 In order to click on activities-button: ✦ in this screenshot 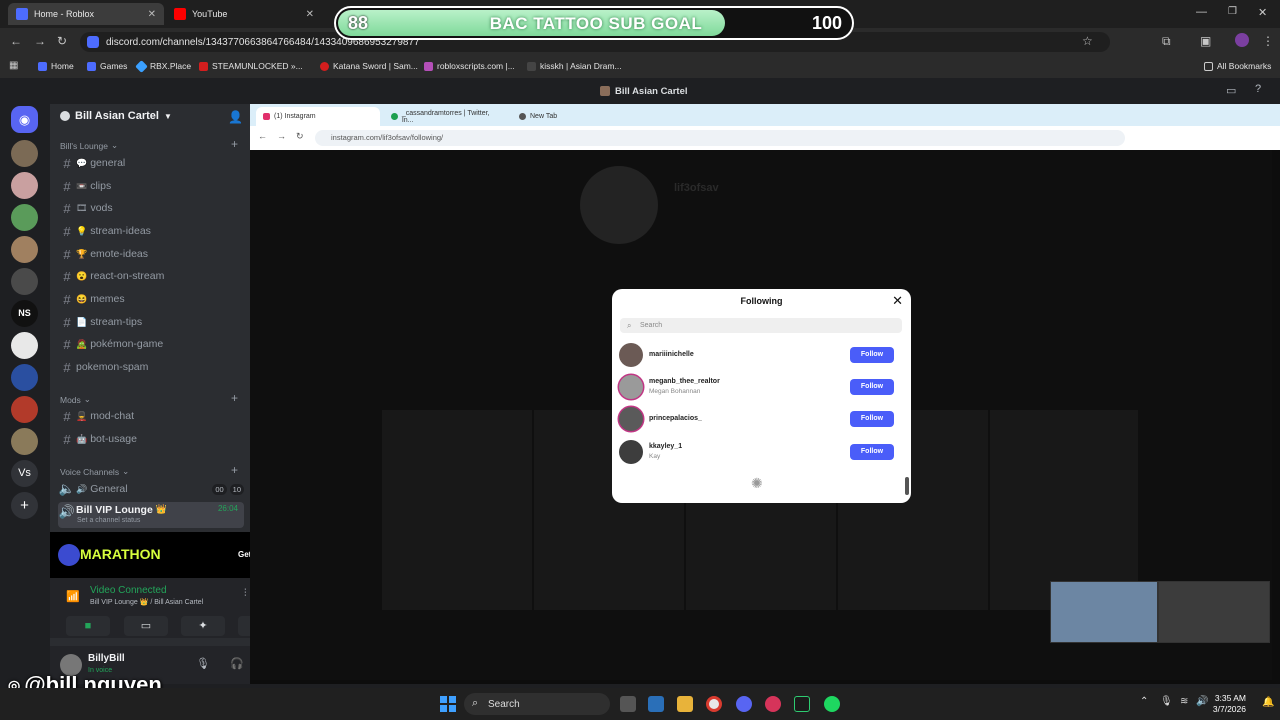, I will do `click(203, 626)`.